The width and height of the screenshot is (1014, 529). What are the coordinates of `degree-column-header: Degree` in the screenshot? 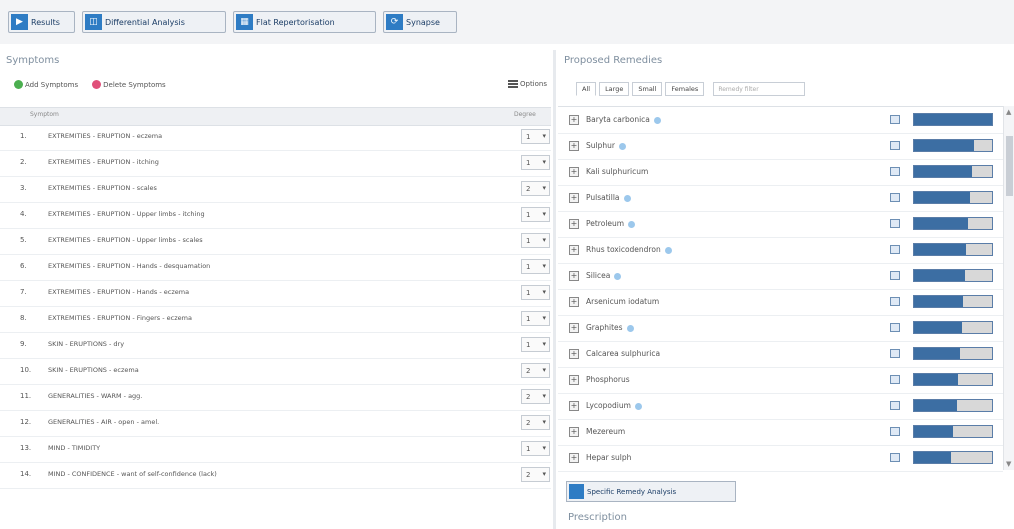 It's located at (525, 114).